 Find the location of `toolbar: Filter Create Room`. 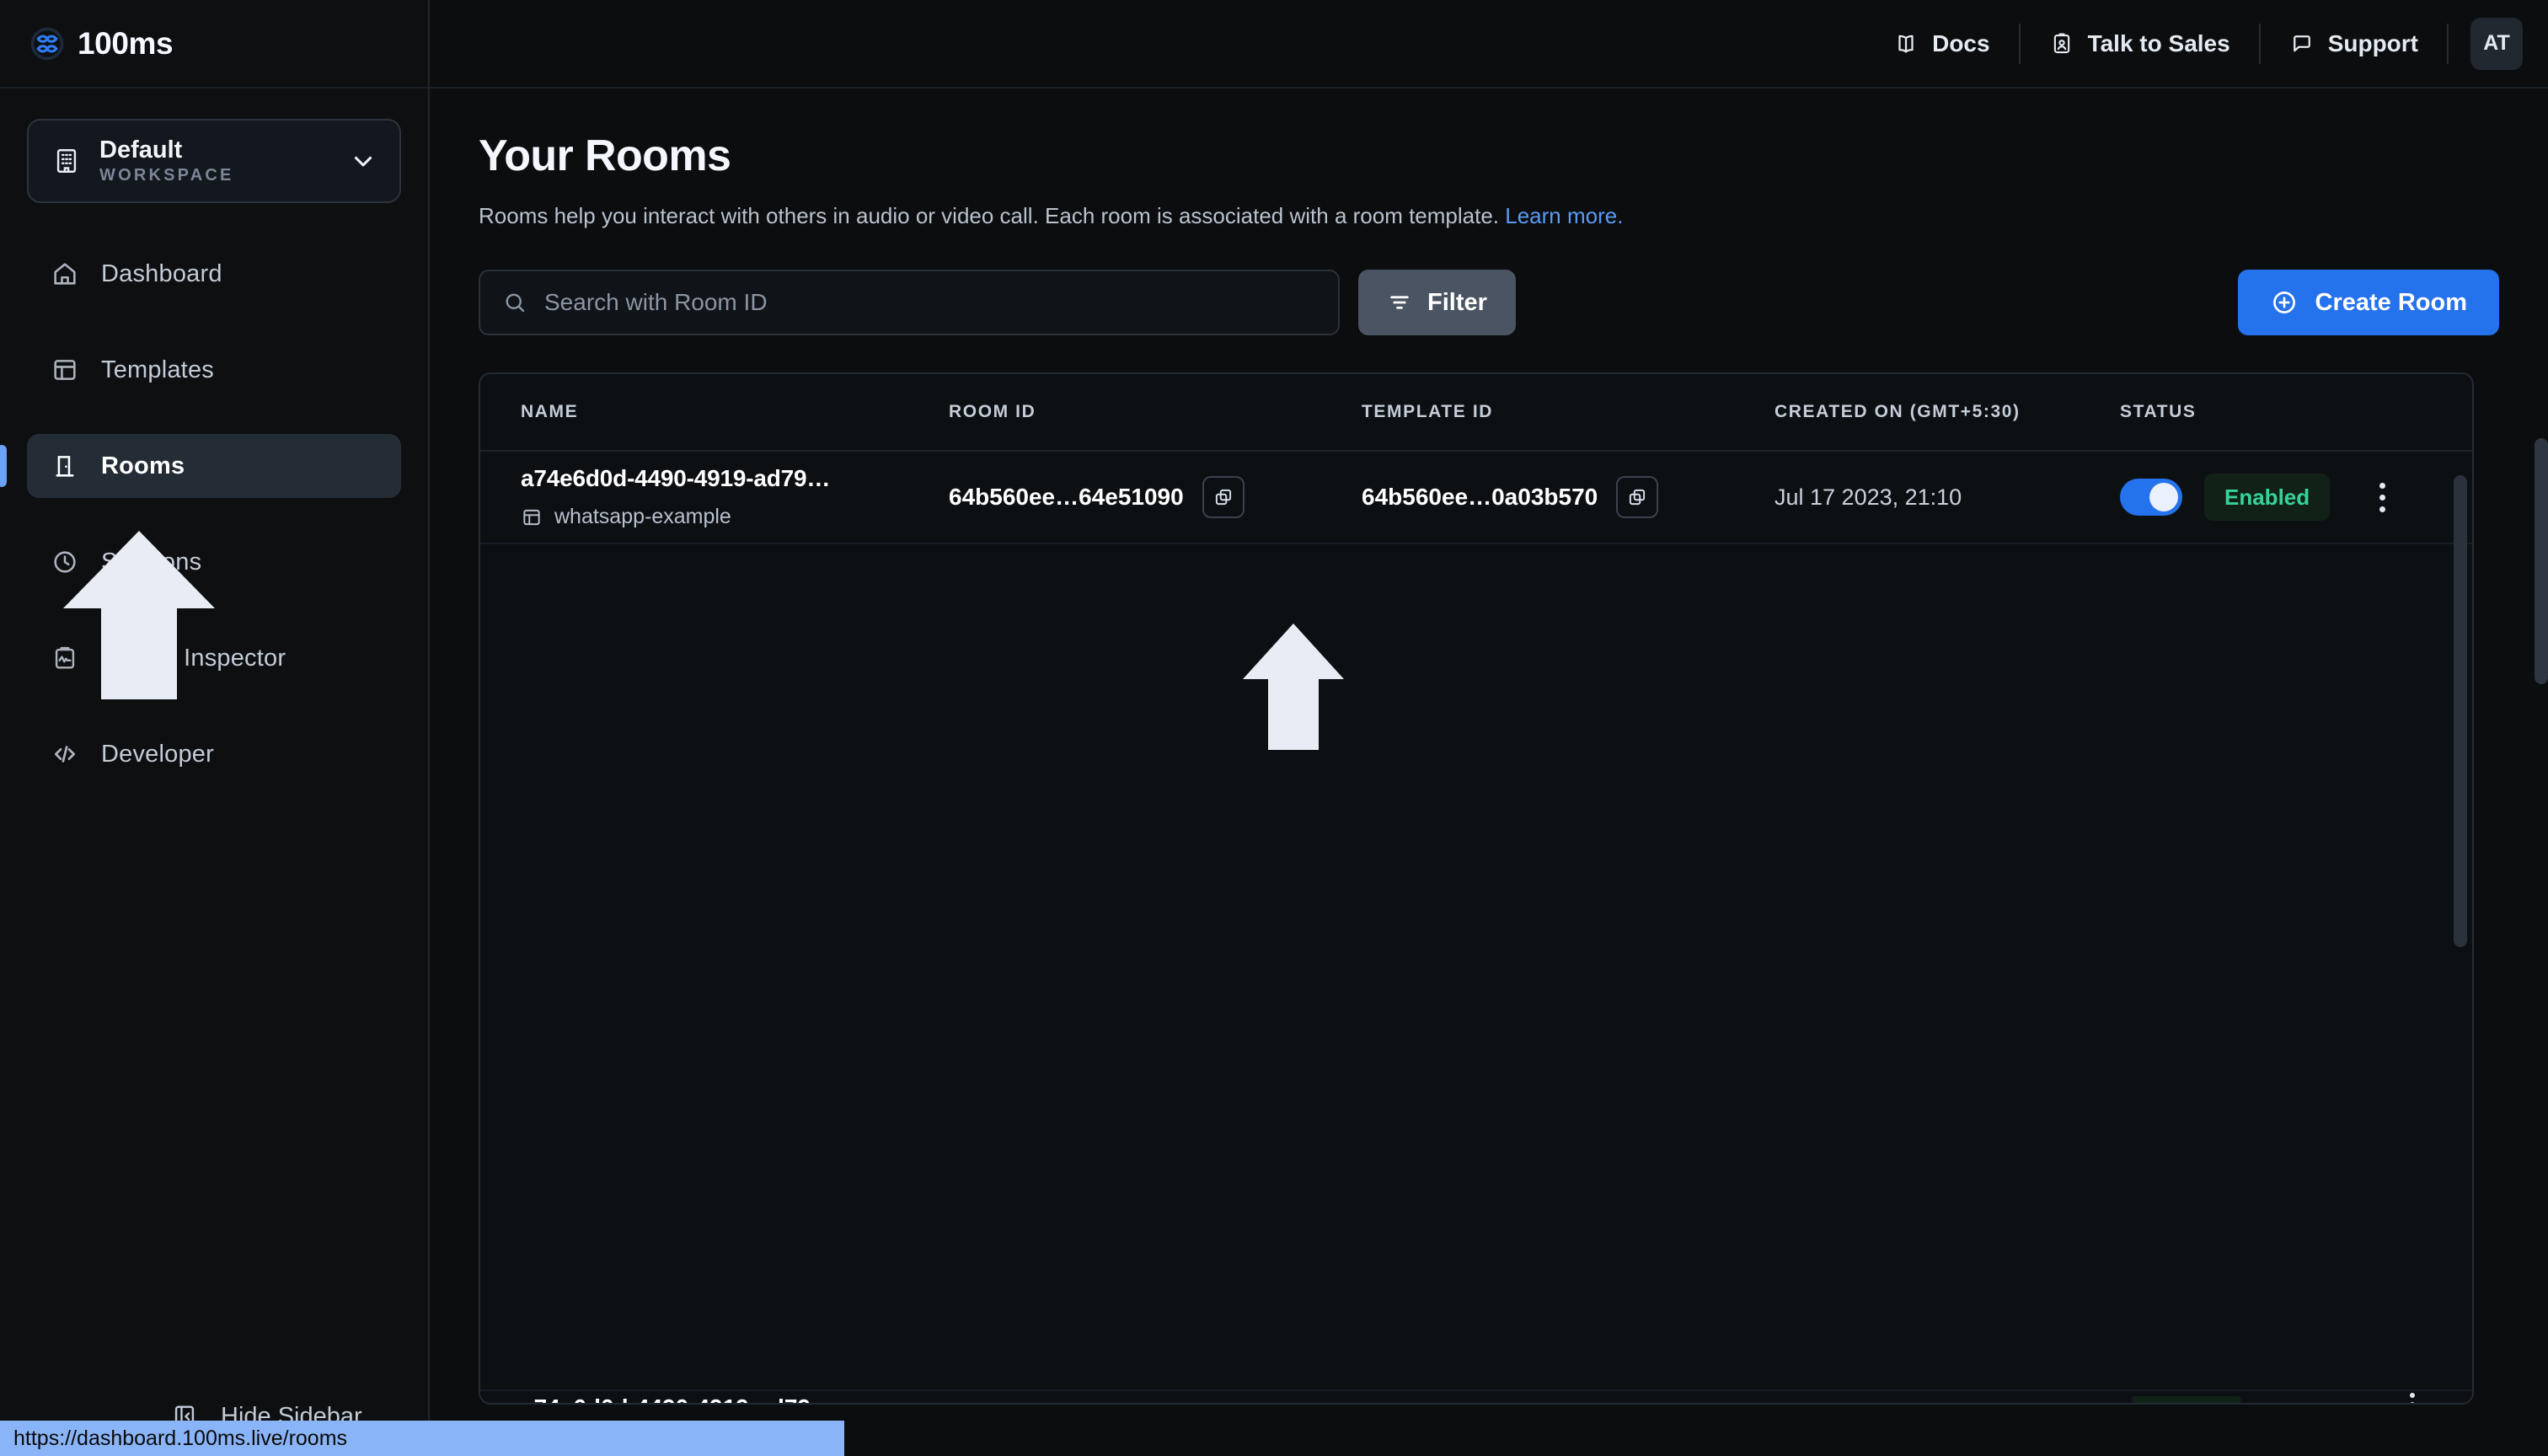

toolbar: Filter Create Room is located at coordinates (1489, 302).